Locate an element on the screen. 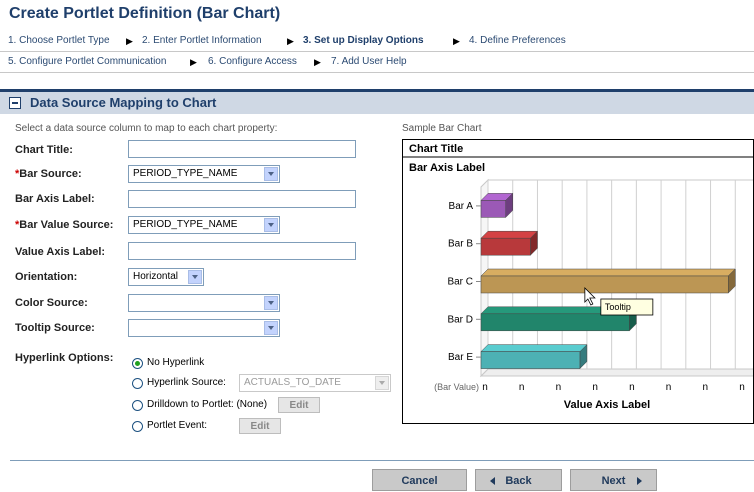 This screenshot has width=754, height=492. bar-value-source-label: *Bar Value Source: is located at coordinates (64, 225).